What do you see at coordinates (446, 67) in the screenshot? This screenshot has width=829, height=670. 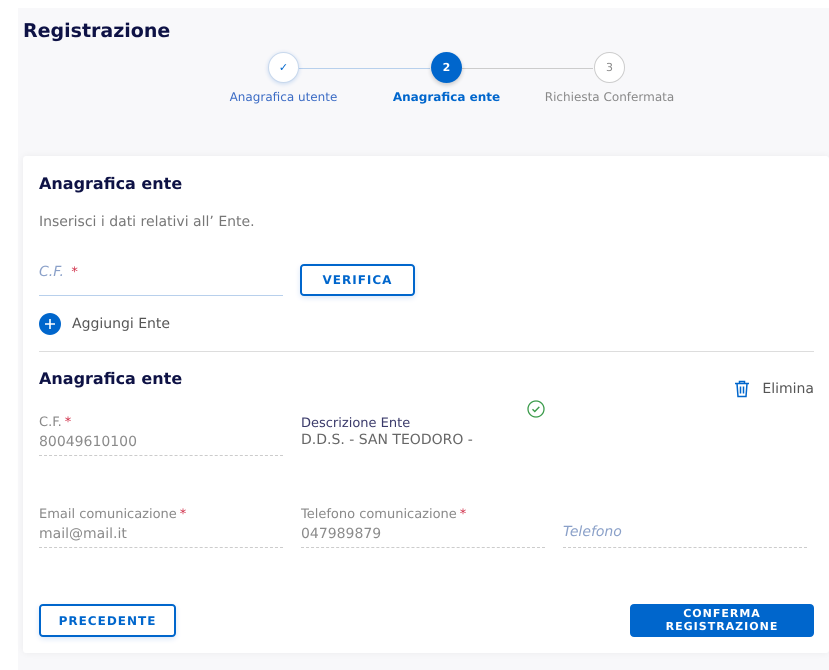 I see `step-circle: 2` at bounding box center [446, 67].